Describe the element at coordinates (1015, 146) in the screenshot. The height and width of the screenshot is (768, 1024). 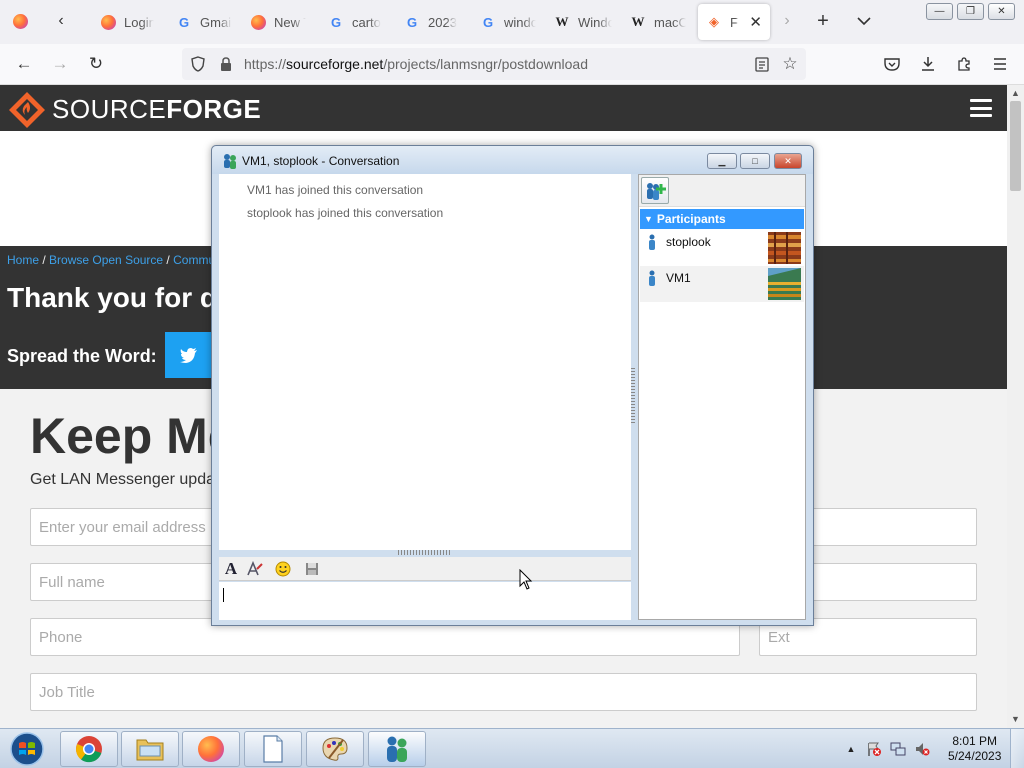
I see `scrollbar-thumb` at that location.